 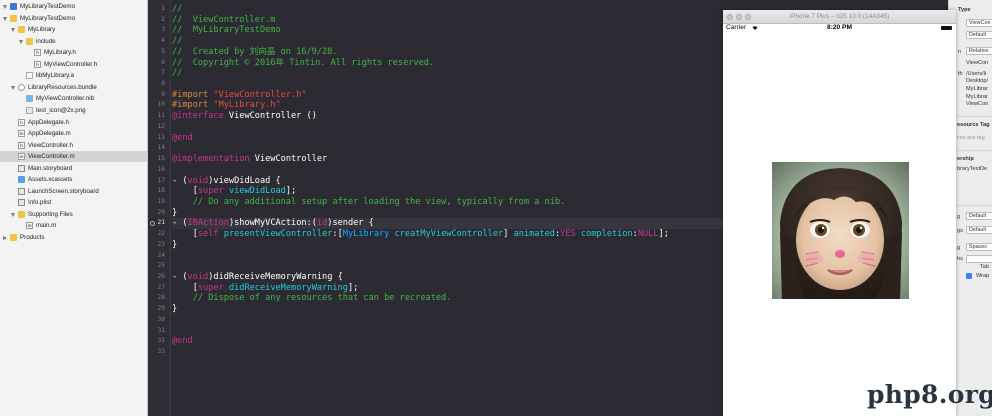 What do you see at coordinates (156, 148) in the screenshot?
I see `line-number: 14` at bounding box center [156, 148].